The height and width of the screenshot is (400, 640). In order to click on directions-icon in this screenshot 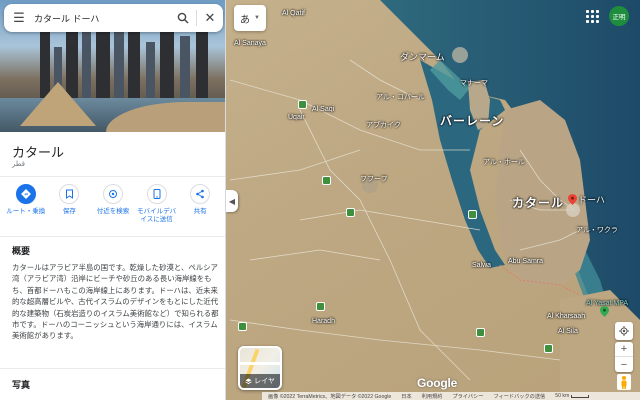, I will do `click(25, 194)`.